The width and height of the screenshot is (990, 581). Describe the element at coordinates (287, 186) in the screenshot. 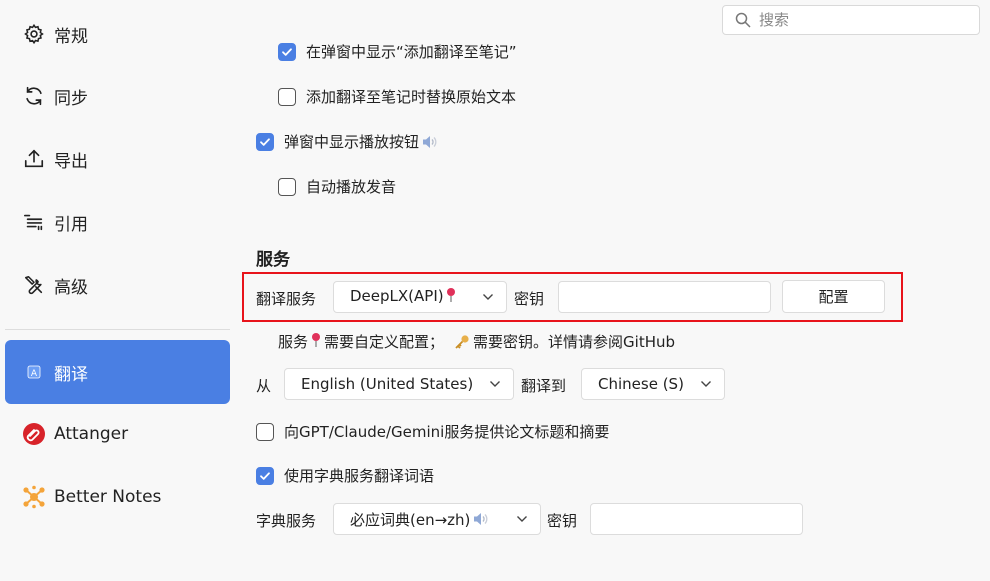

I see `checkbox-auto-play` at that location.